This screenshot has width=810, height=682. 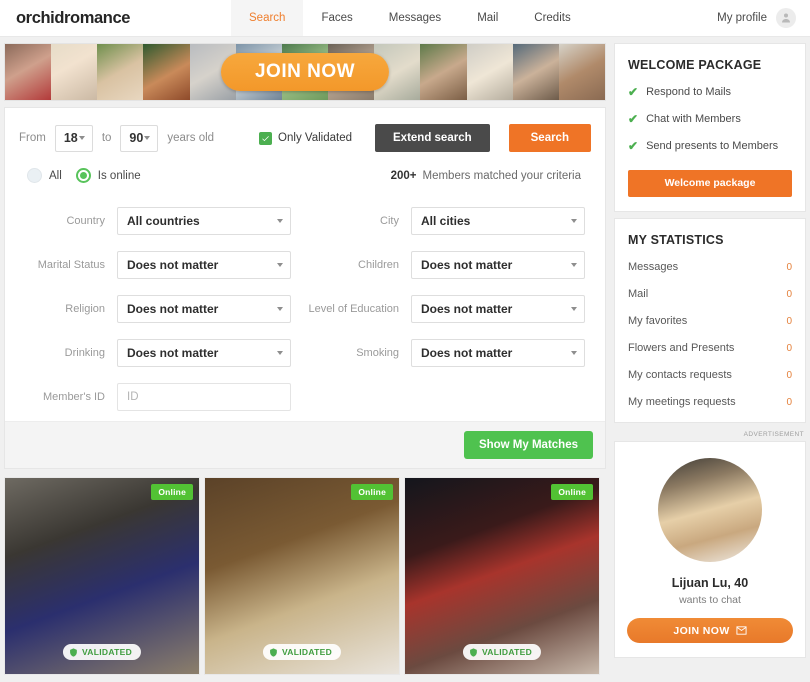 What do you see at coordinates (173, 265) in the screenshot?
I see `select-marital-status-value: Does not matter` at bounding box center [173, 265].